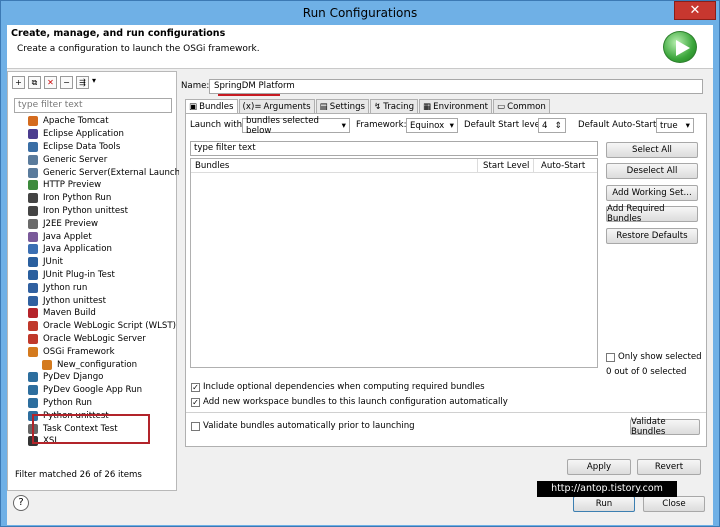 The image size is (720, 527). What do you see at coordinates (558, 125) in the screenshot?
I see `spinner-arrows-icon: ⇕` at bounding box center [558, 125].